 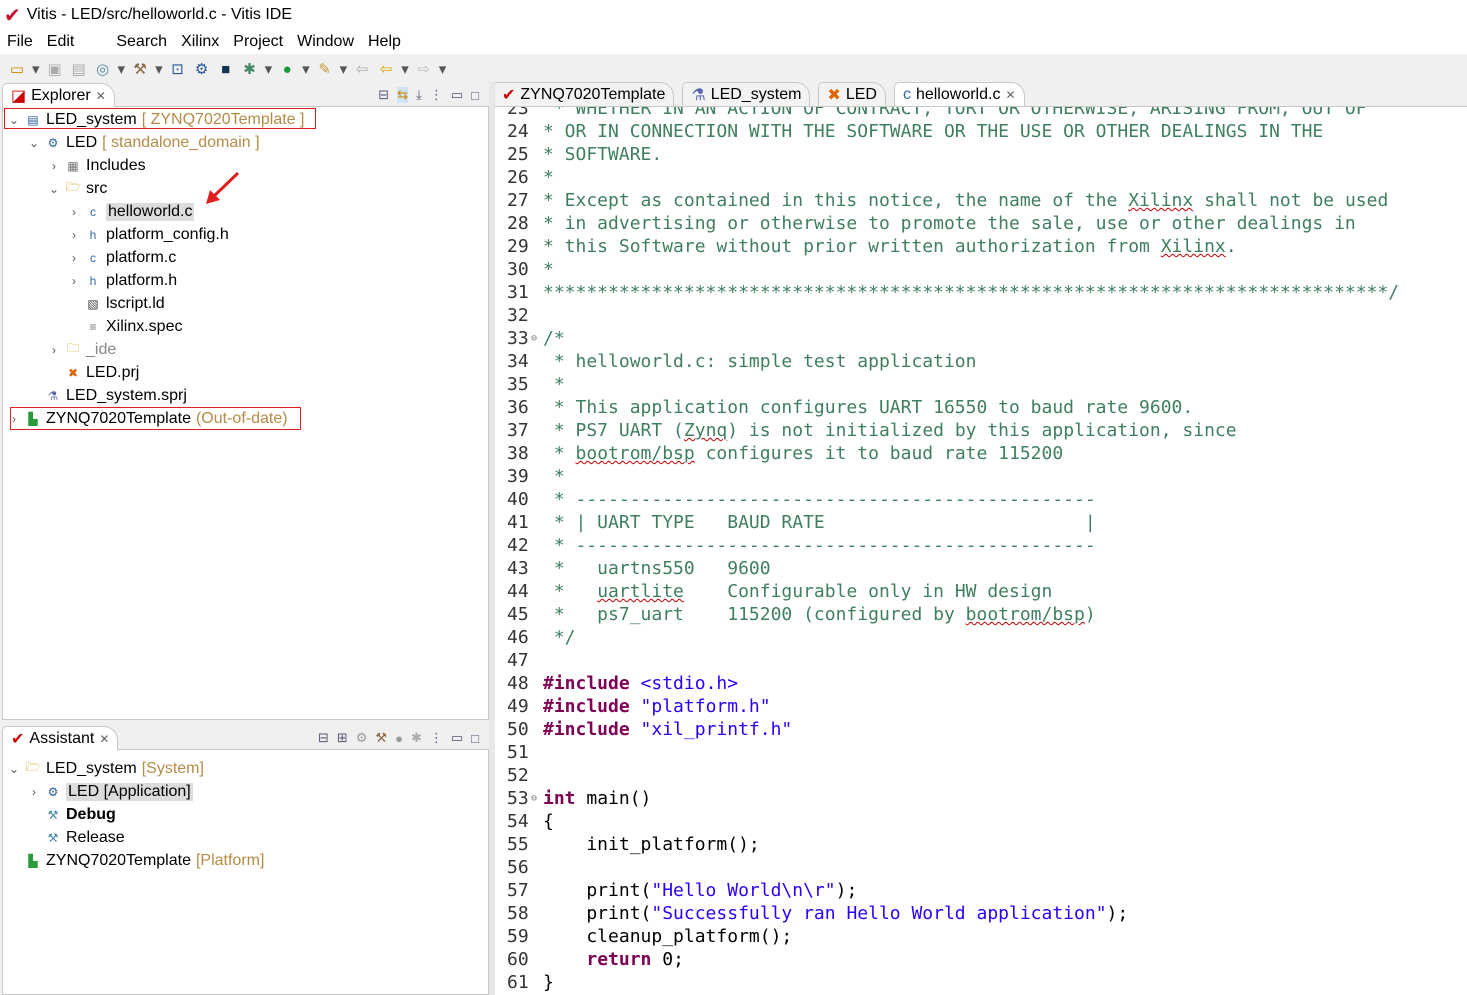 I want to click on forward-icon: ⇨, so click(x=424, y=69).